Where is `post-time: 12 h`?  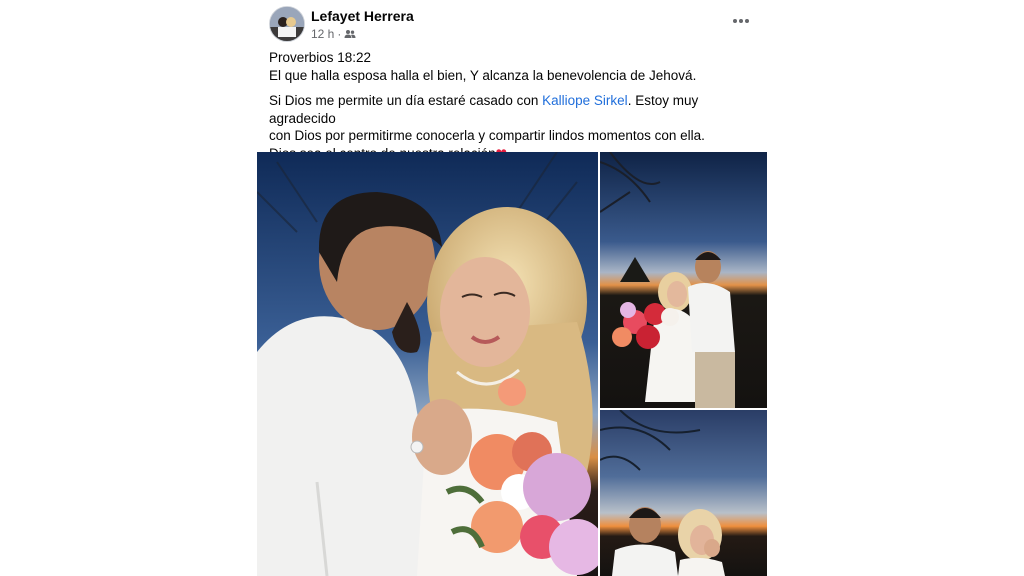 post-time: 12 h is located at coordinates (322, 34).